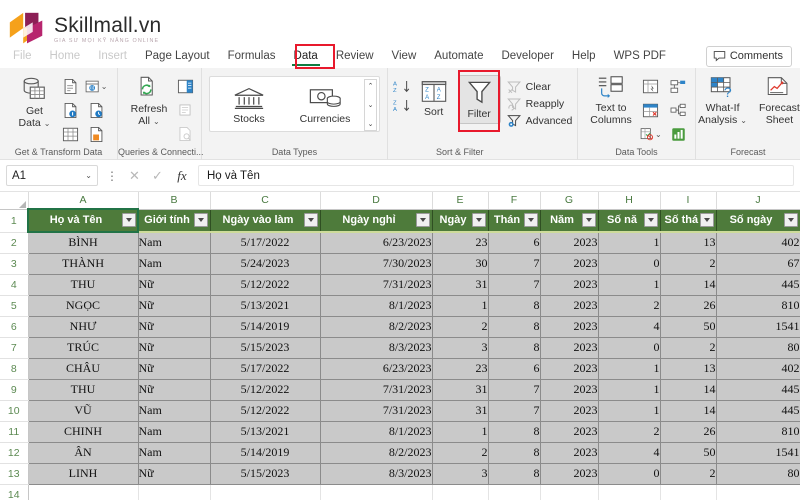  Describe the element at coordinates (14, 390) in the screenshot. I see `row-header-9: 9` at that location.